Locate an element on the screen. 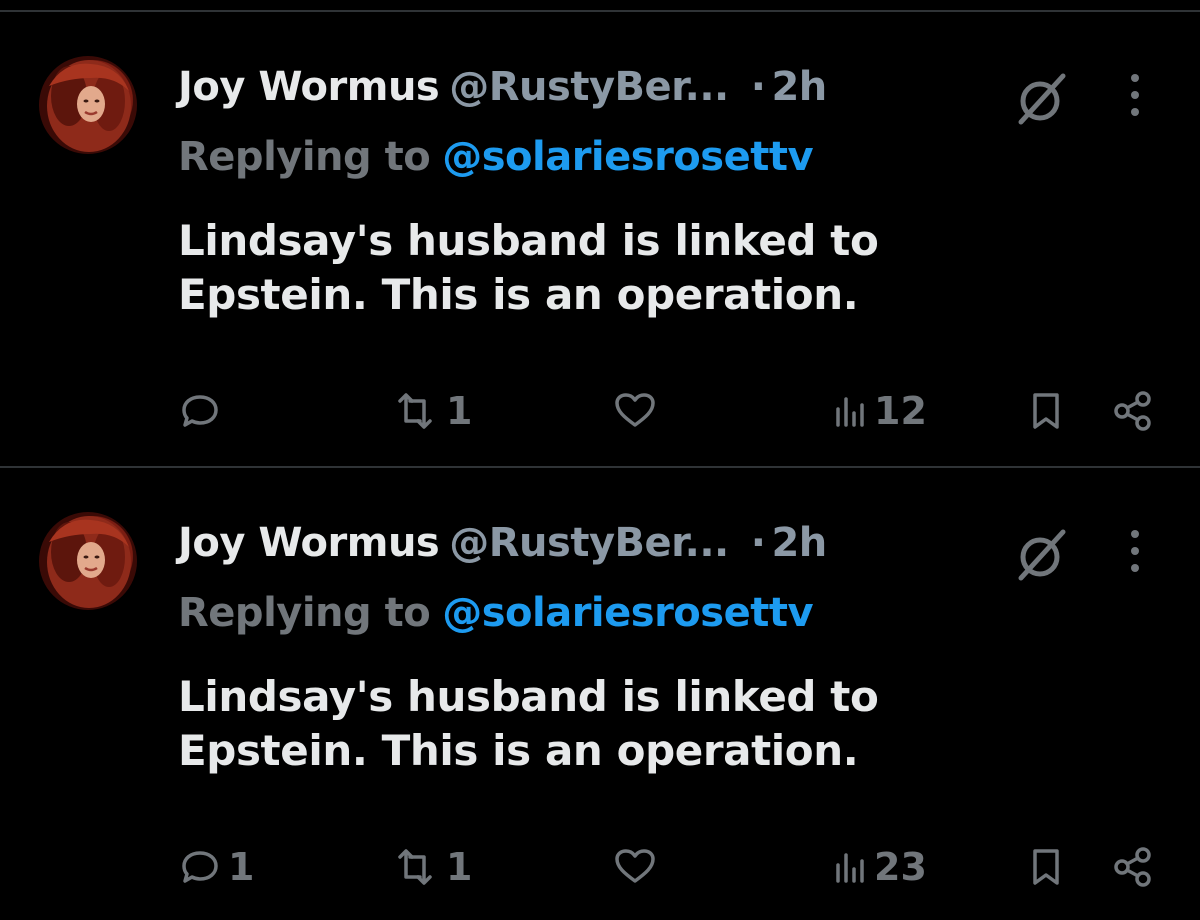 Image resolution: width=1200 pixels, height=920 pixels. action-bar: 1 1 23 is located at coordinates (600, 867).